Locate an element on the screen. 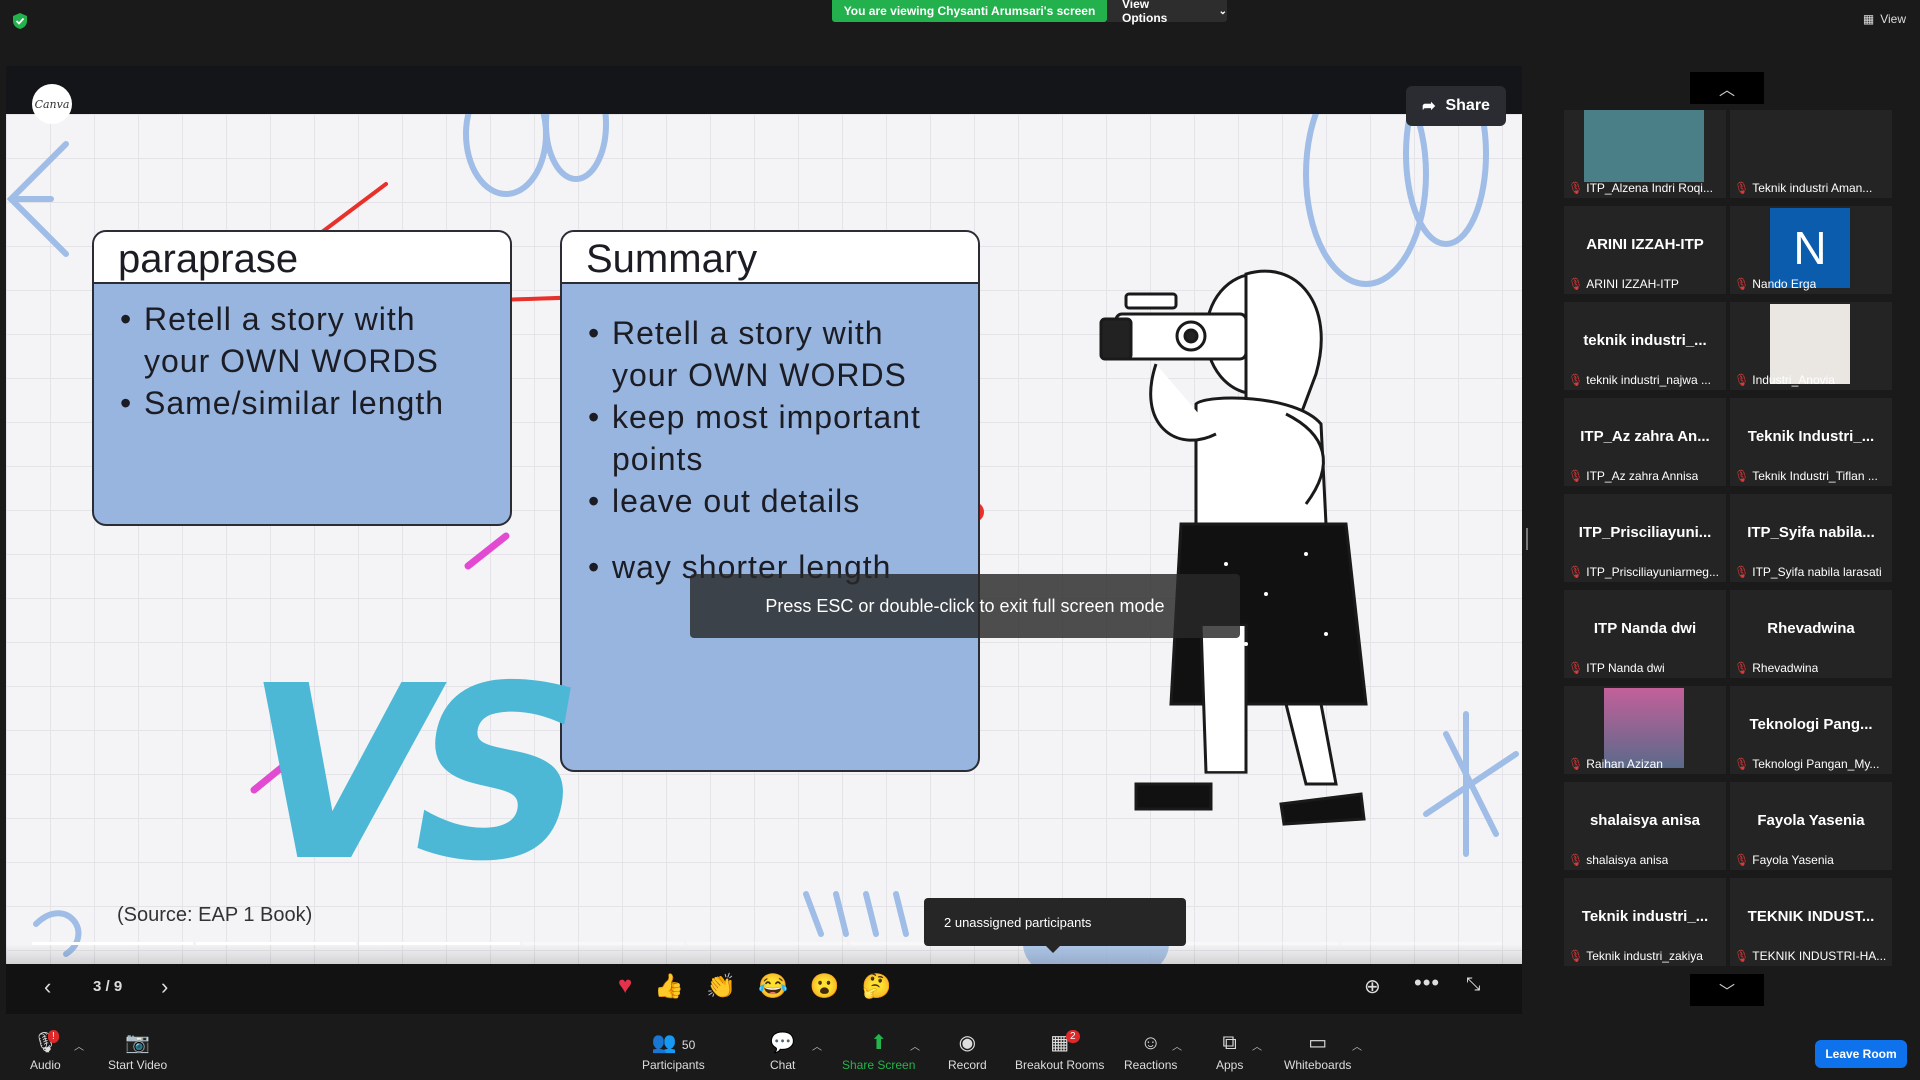  apps-button: ⧉ Apps is located at coordinates (1229, 1052).